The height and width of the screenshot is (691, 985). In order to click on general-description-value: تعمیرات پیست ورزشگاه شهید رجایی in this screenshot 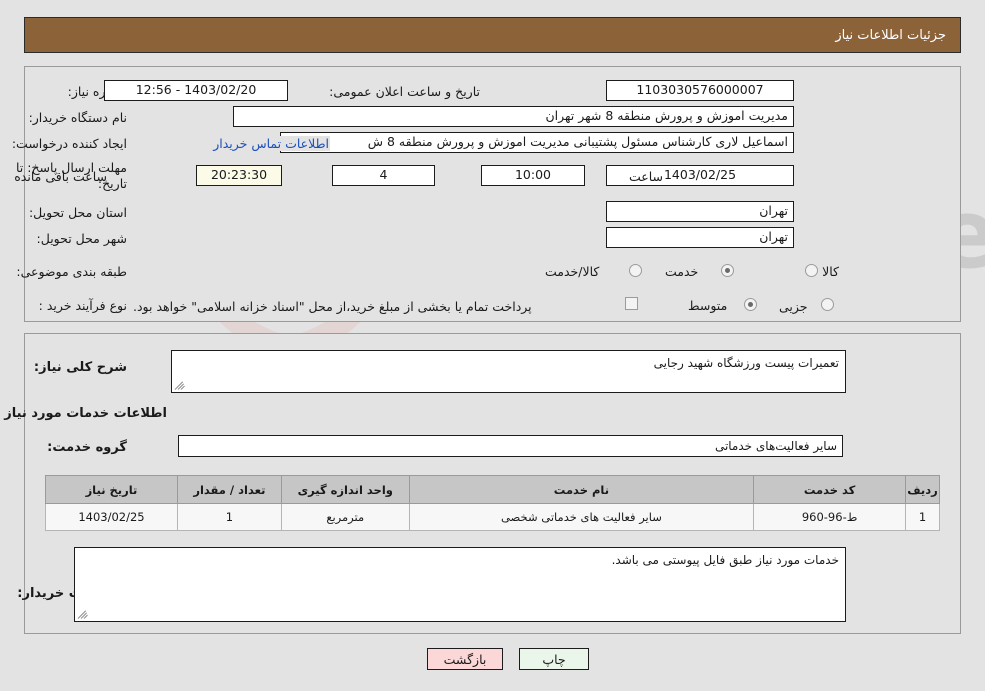, I will do `click(746, 363)`.